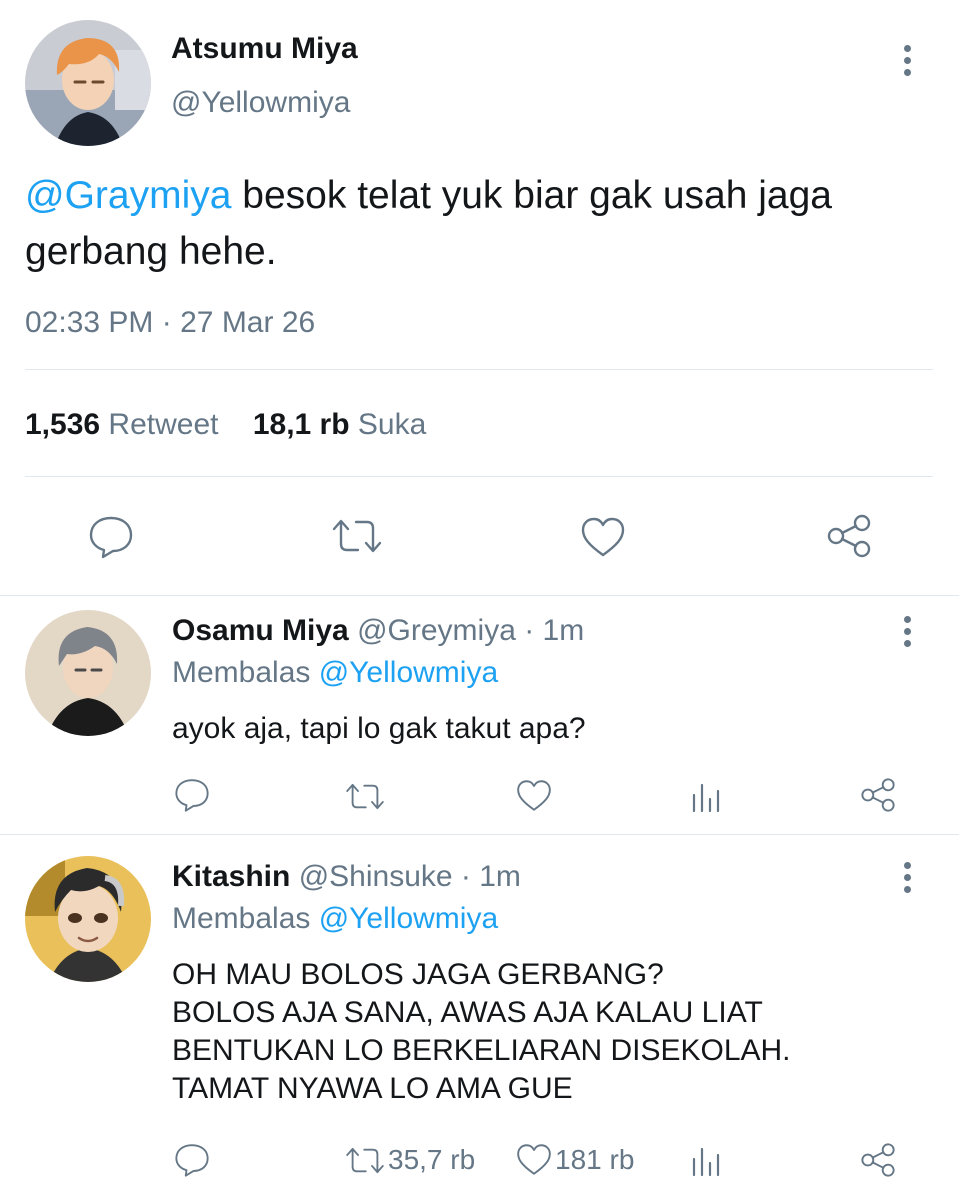 This screenshot has height=1200, width=959. I want to click on reply-text-line: BOLOS AJA SANA, AWAS AJA KALAU LIAT, so click(467, 1012).